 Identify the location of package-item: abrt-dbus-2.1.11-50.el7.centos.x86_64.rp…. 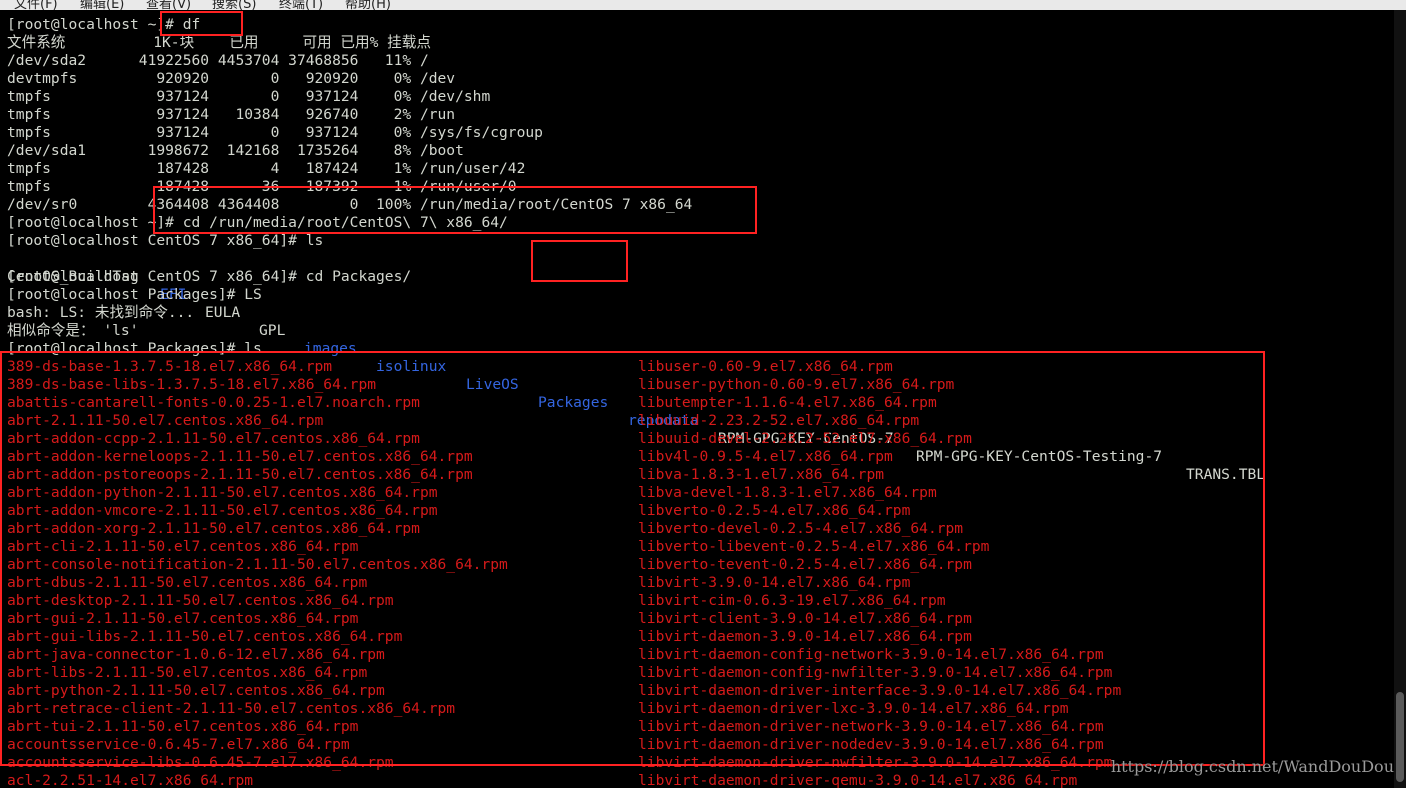
(187, 582).